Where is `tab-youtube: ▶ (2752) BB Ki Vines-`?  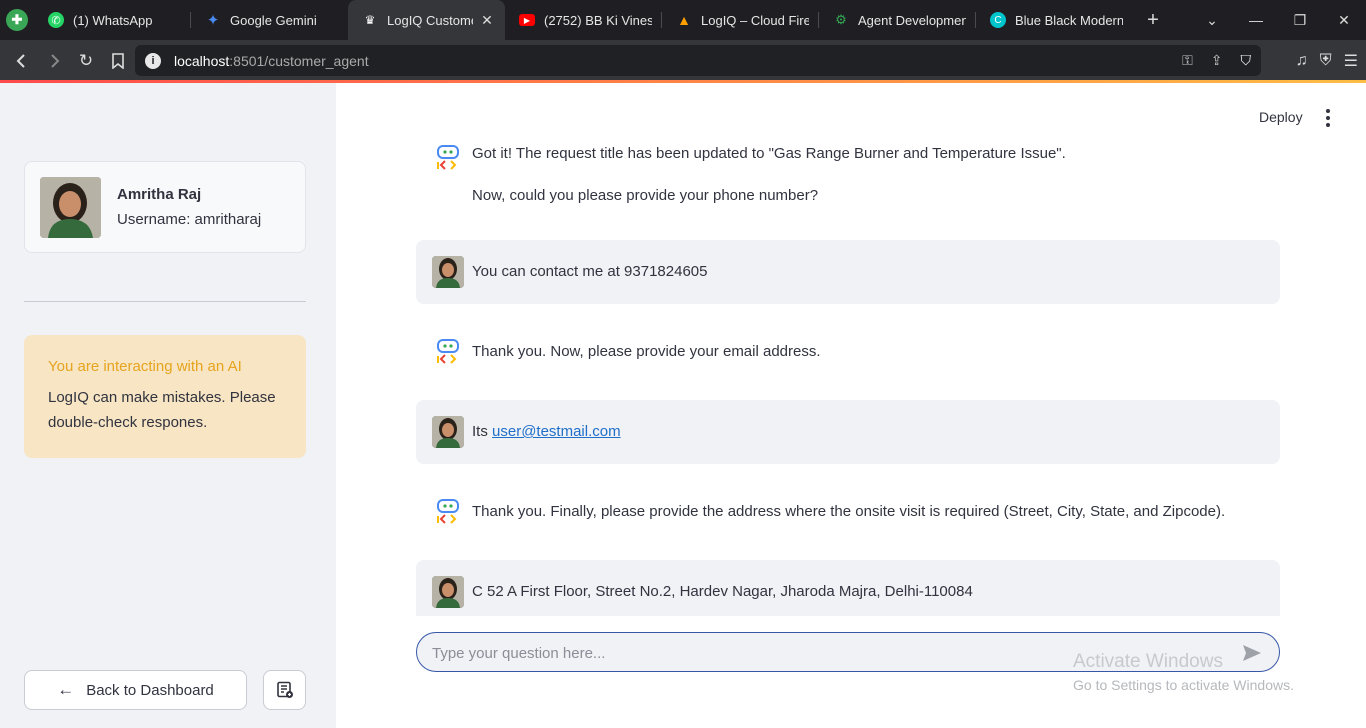
tab-youtube: ▶ (2752) BB Ki Vines- is located at coordinates (583, 20).